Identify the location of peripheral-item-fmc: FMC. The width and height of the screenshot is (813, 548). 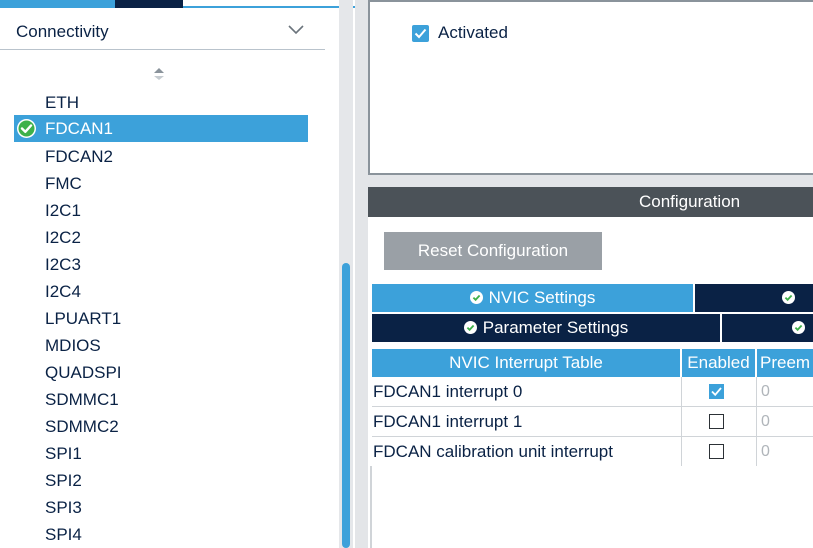
(63, 184).